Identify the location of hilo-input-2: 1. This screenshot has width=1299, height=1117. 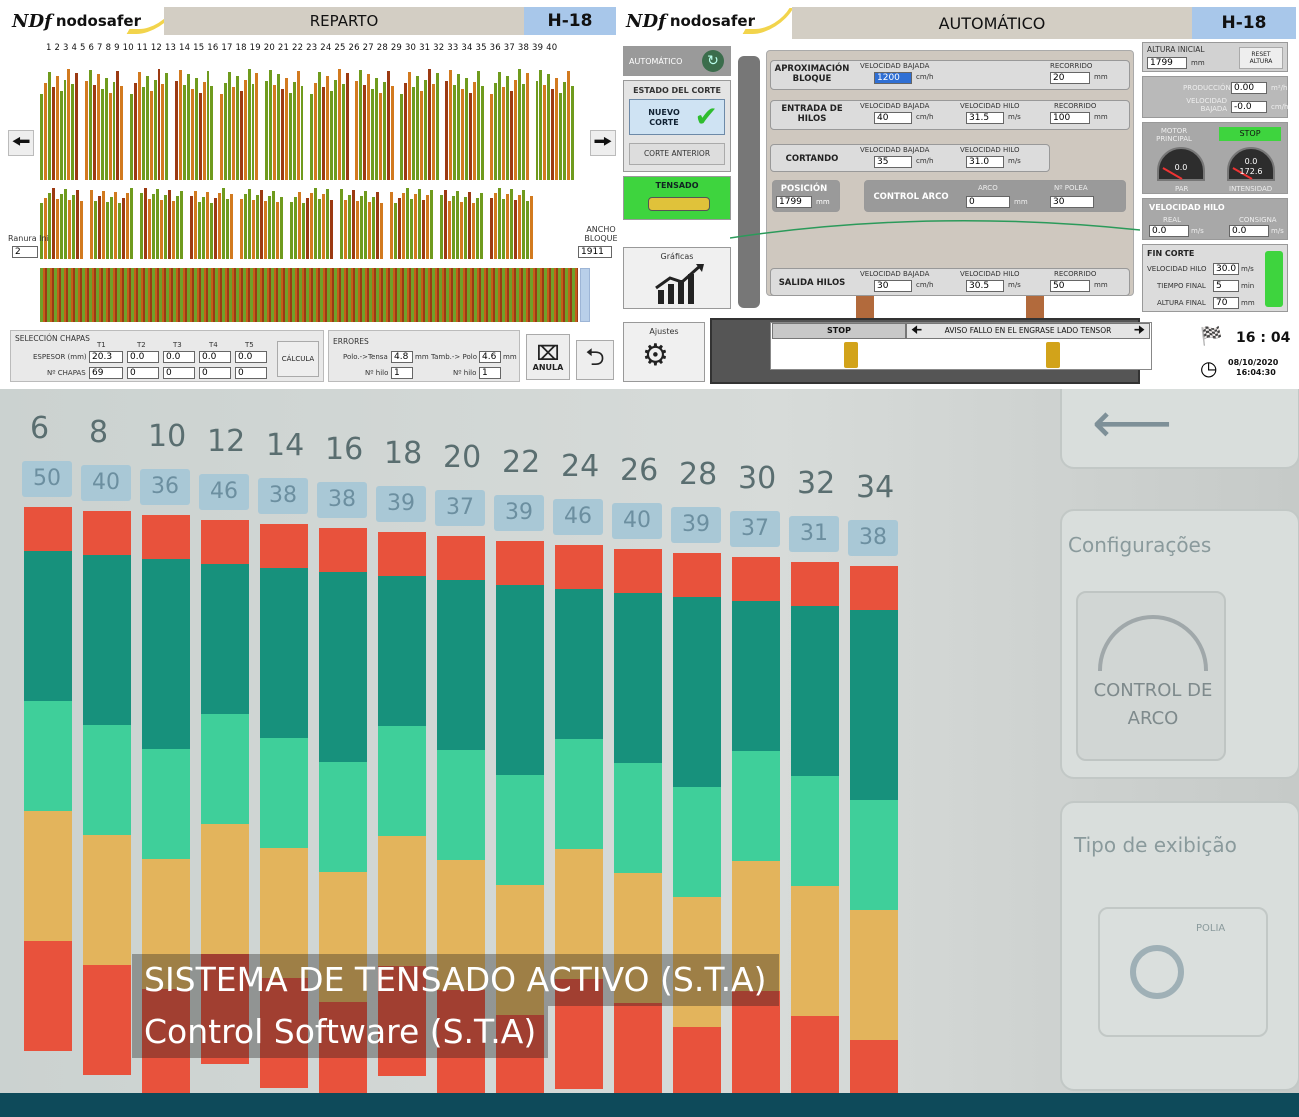
(490, 373).